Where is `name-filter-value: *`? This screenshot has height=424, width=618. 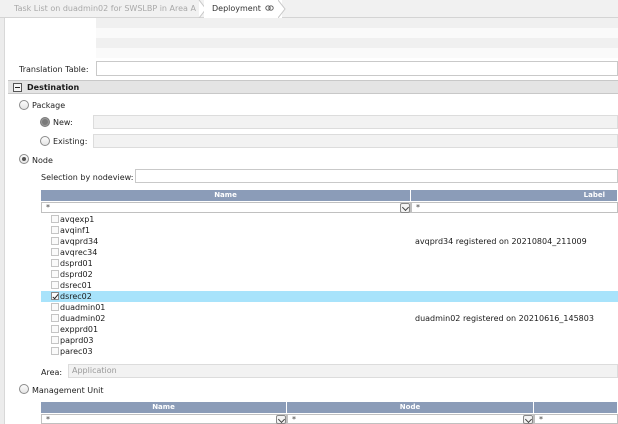 name-filter-value: * is located at coordinates (48, 207).